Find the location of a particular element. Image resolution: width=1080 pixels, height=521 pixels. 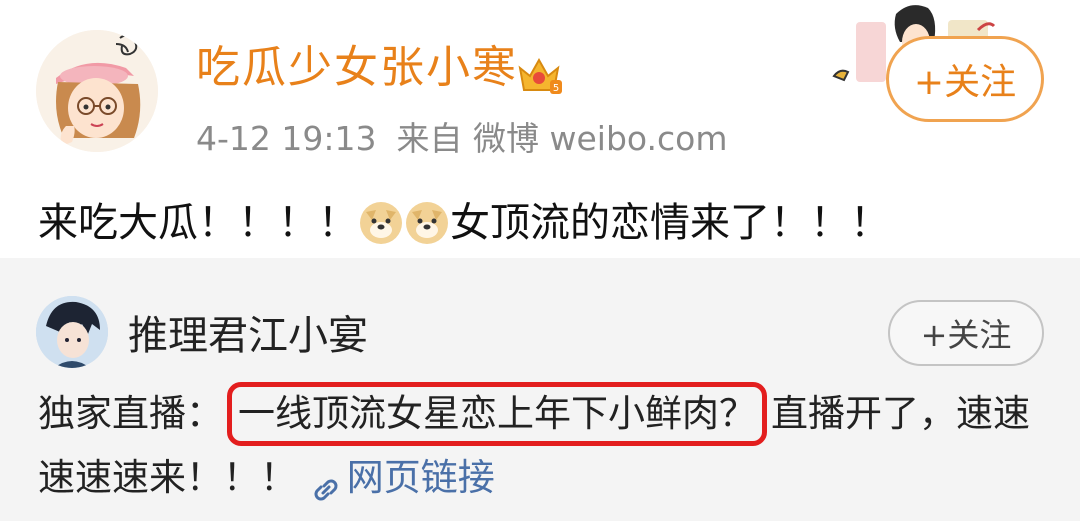

post-content: 来吃大瓜！！！！ 女顶流的恋情来了！！！ is located at coordinates (464, 223).